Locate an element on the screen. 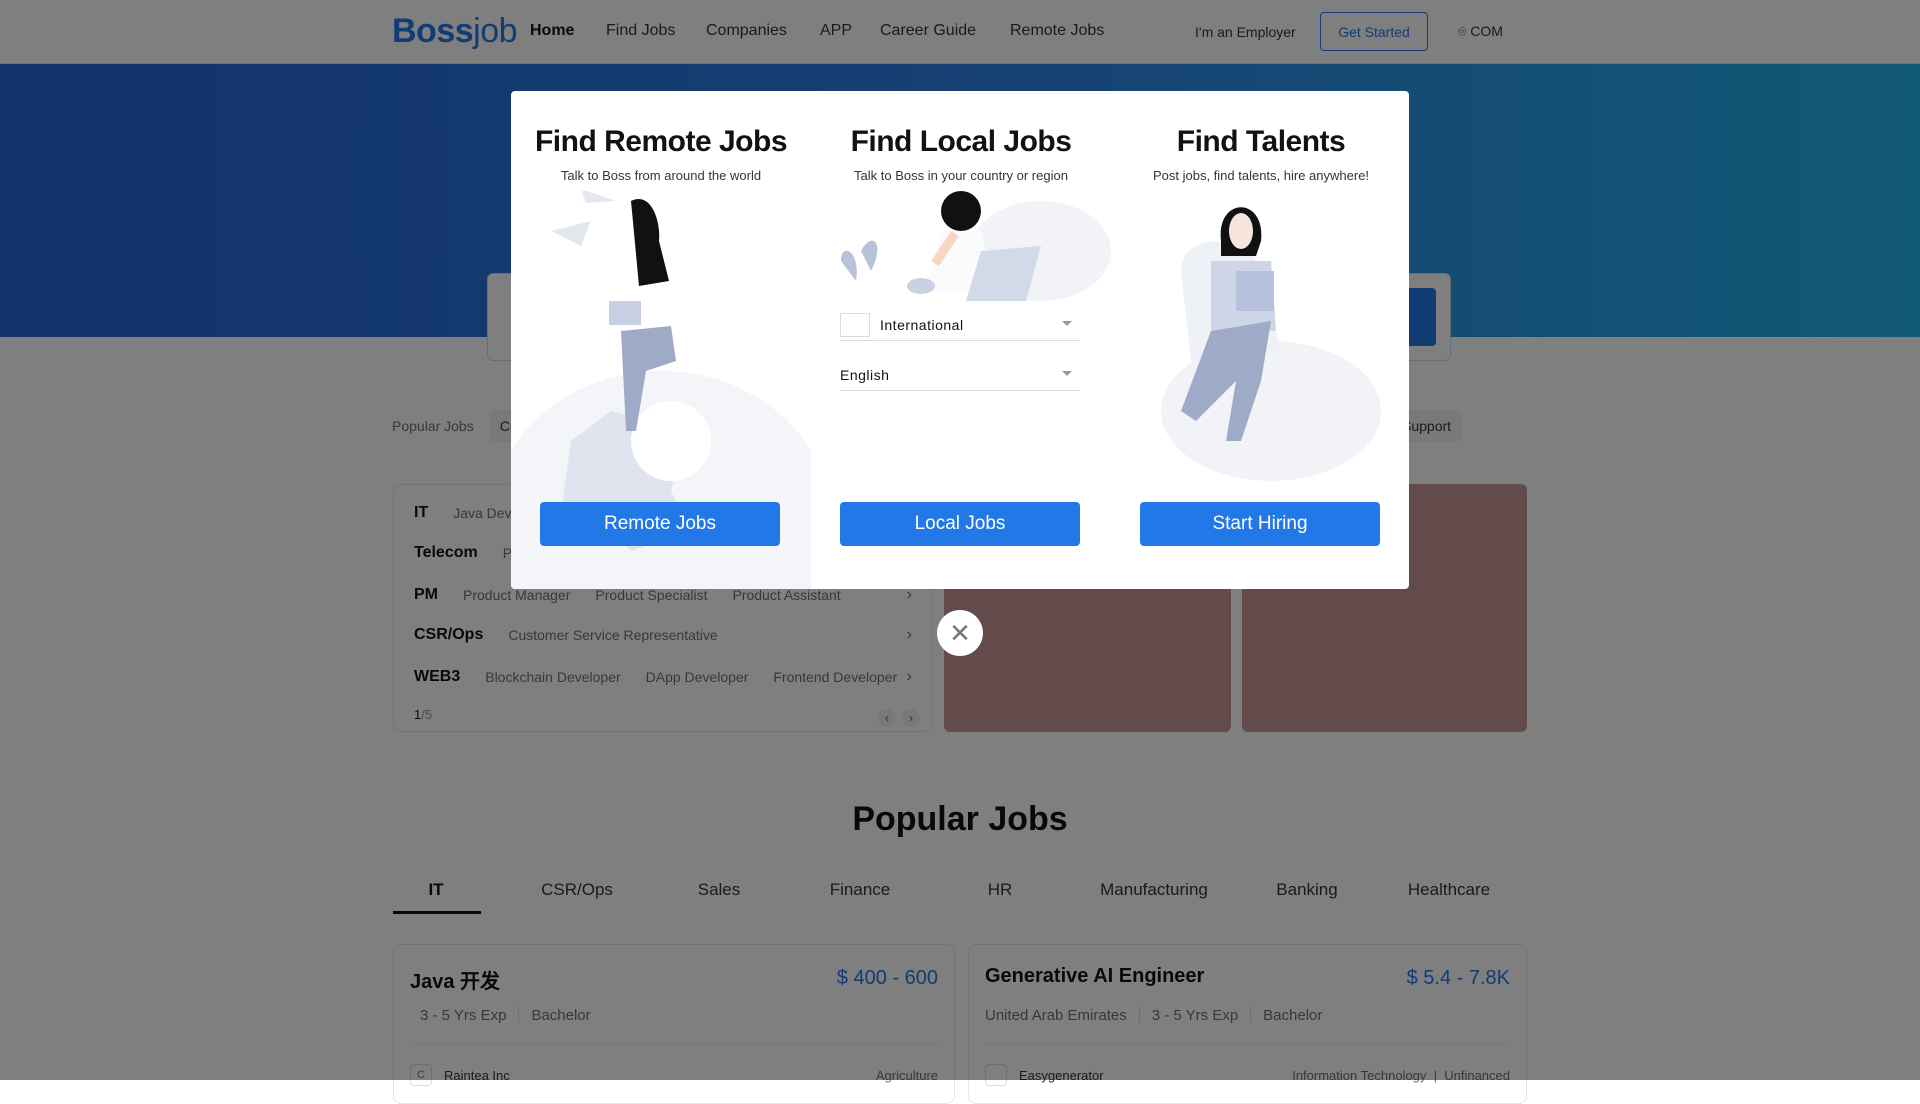 The width and height of the screenshot is (1920, 1104). column-subtitle: Post jobs, find talents, hire anywhere! is located at coordinates (1261, 175).